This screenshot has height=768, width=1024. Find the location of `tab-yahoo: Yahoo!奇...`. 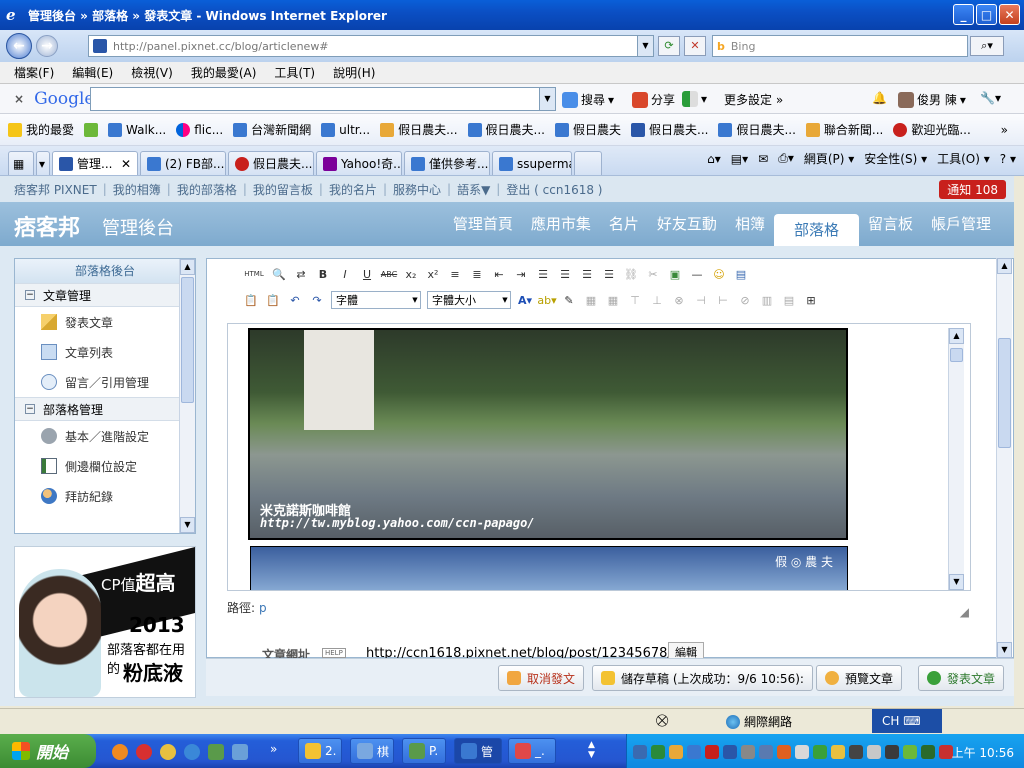

tab-yahoo: Yahoo!奇... is located at coordinates (359, 163).